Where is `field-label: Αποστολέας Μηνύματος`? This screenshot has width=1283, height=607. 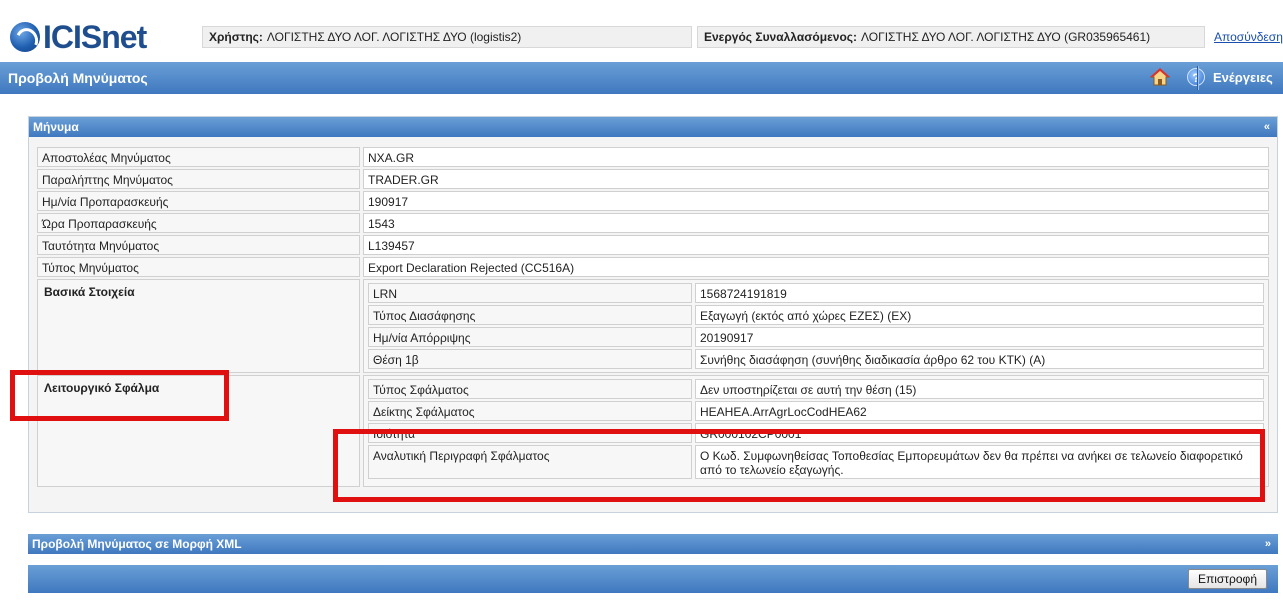
field-label: Αποστολέας Μηνύματος is located at coordinates (198, 157).